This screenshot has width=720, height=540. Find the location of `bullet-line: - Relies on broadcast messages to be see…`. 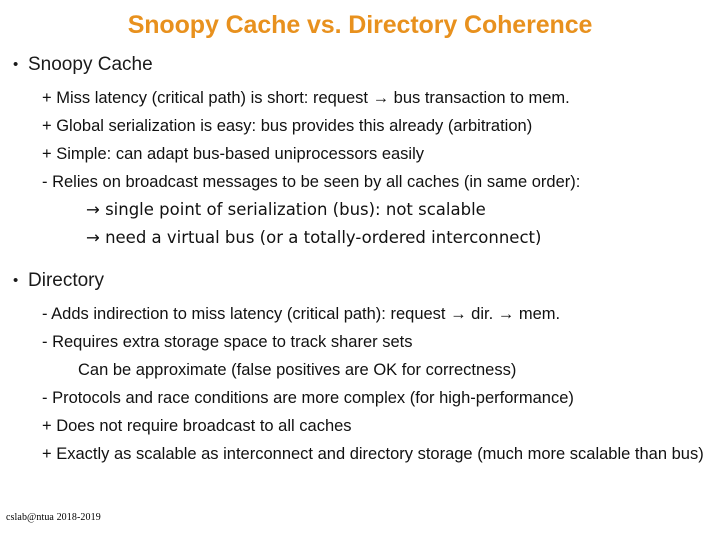

bullet-line: - Relies on broadcast messages to be see… is located at coordinates (311, 182).